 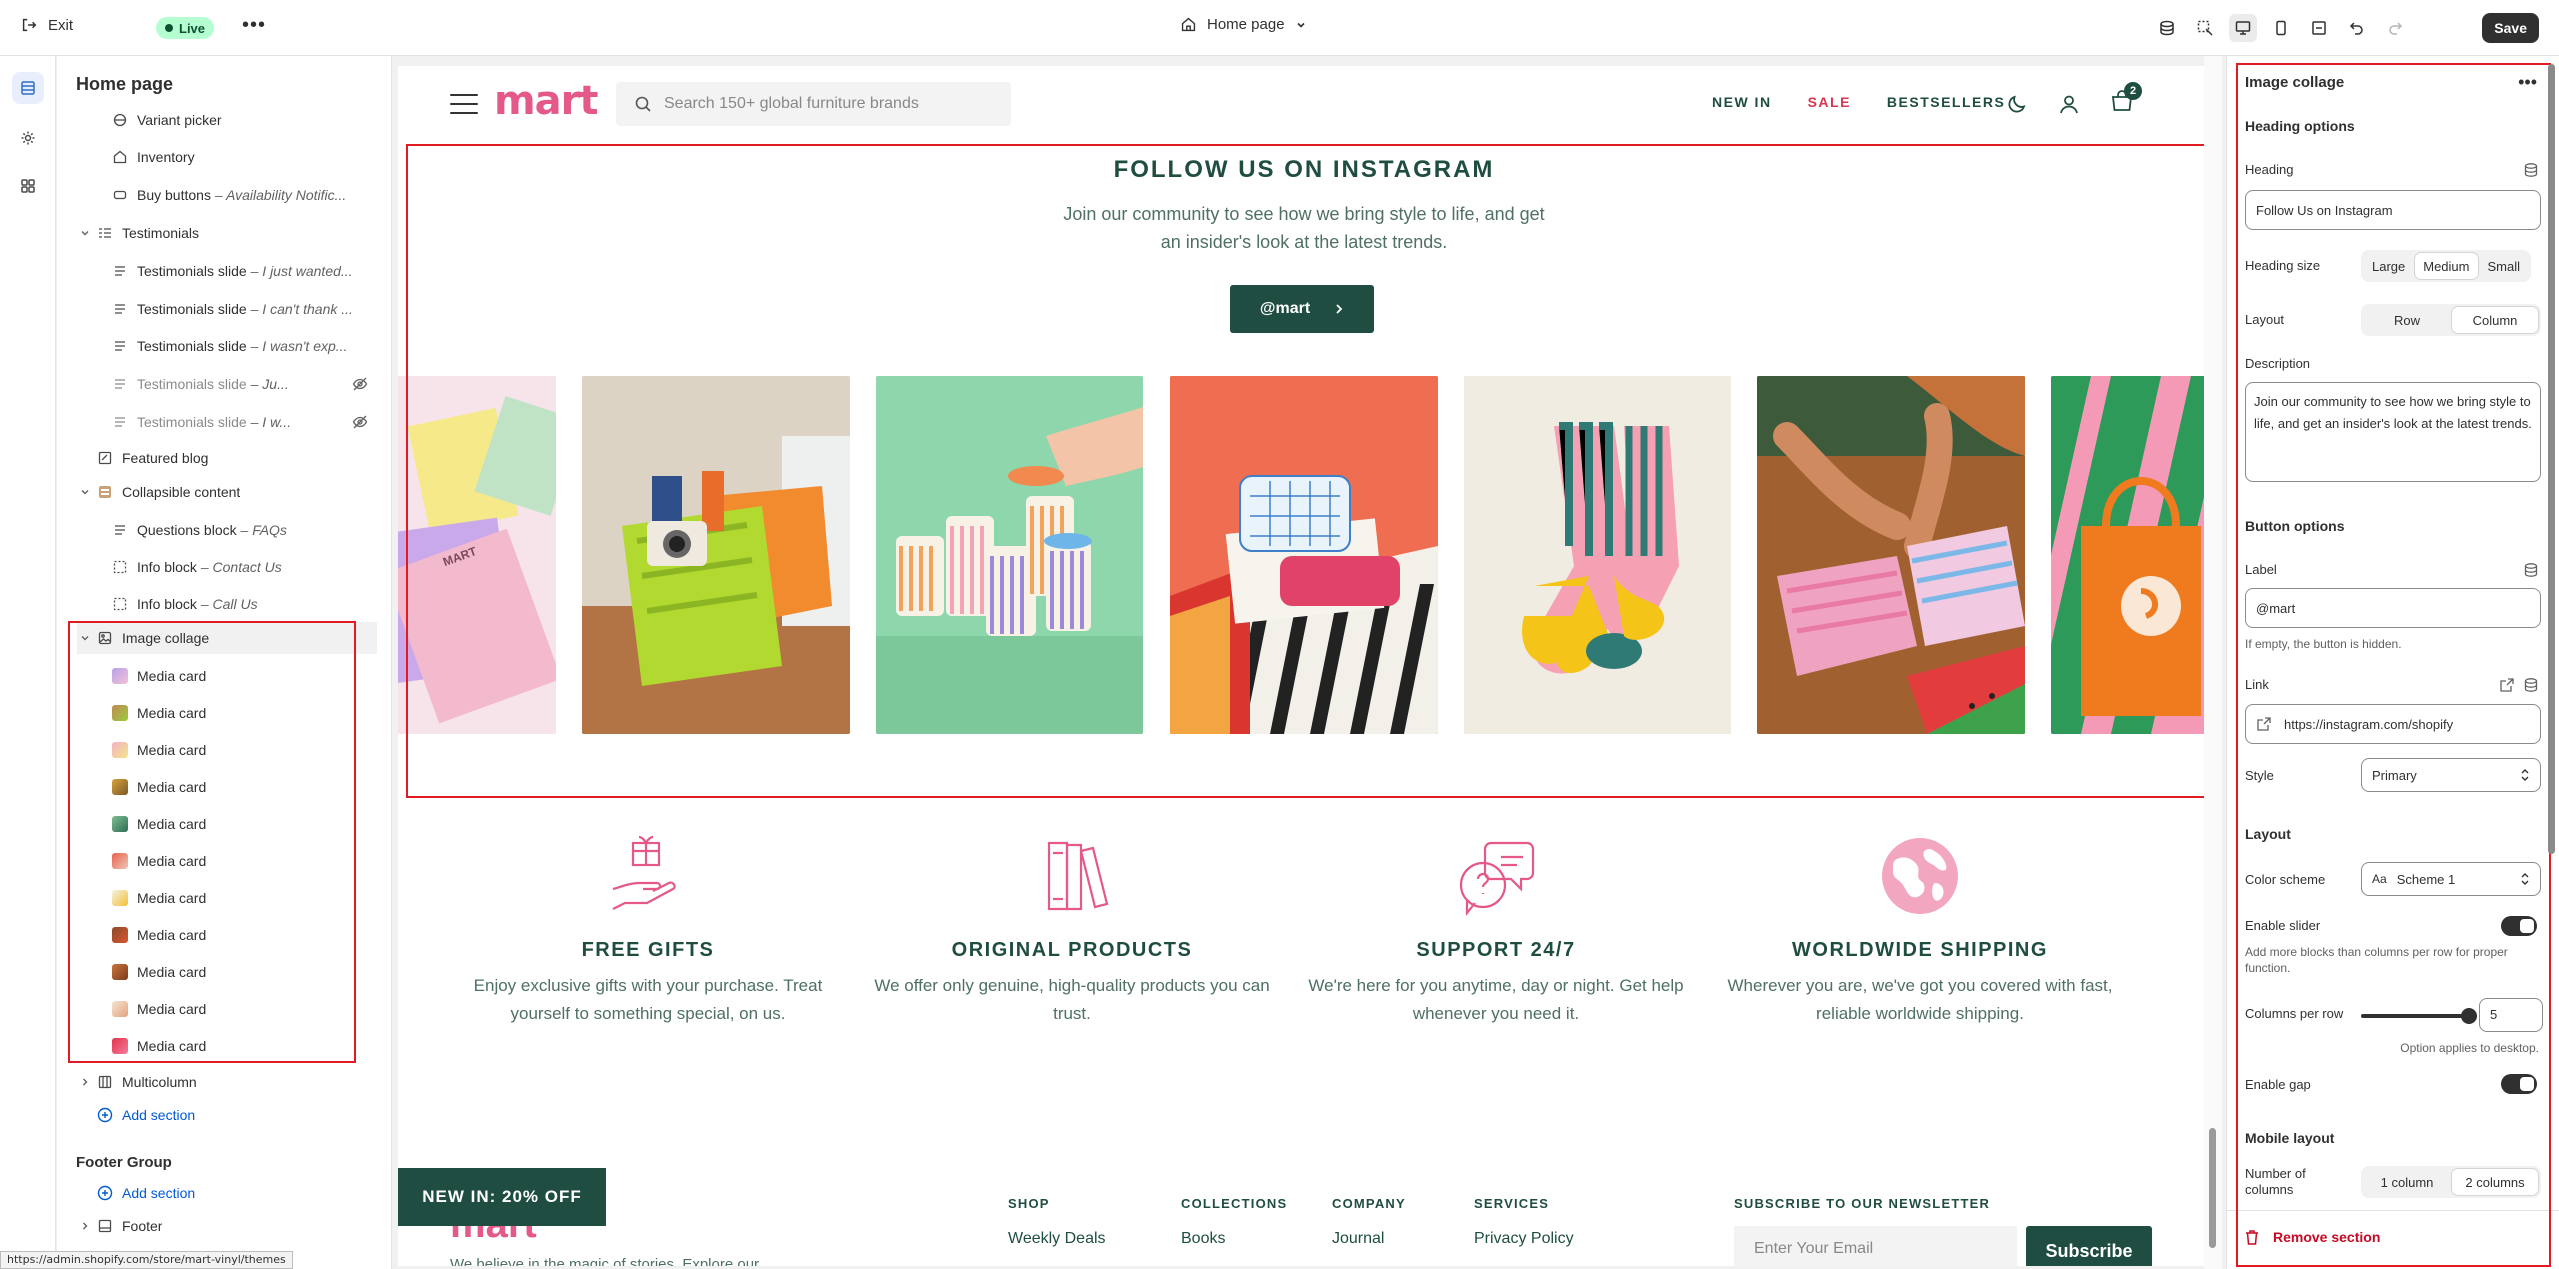 I want to click on sidebar-item-featured-blog: Featured blog, so click(x=244, y=458).